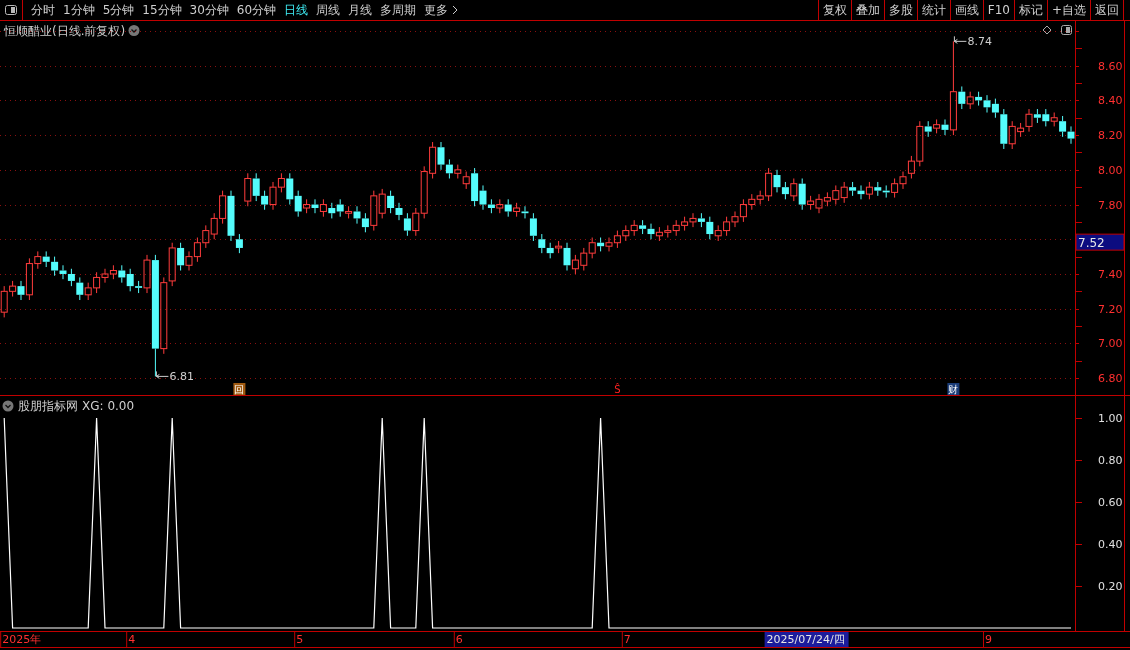 This screenshot has width=1130, height=650. What do you see at coordinates (132, 639) in the screenshot?
I see `axis-label: 4` at bounding box center [132, 639].